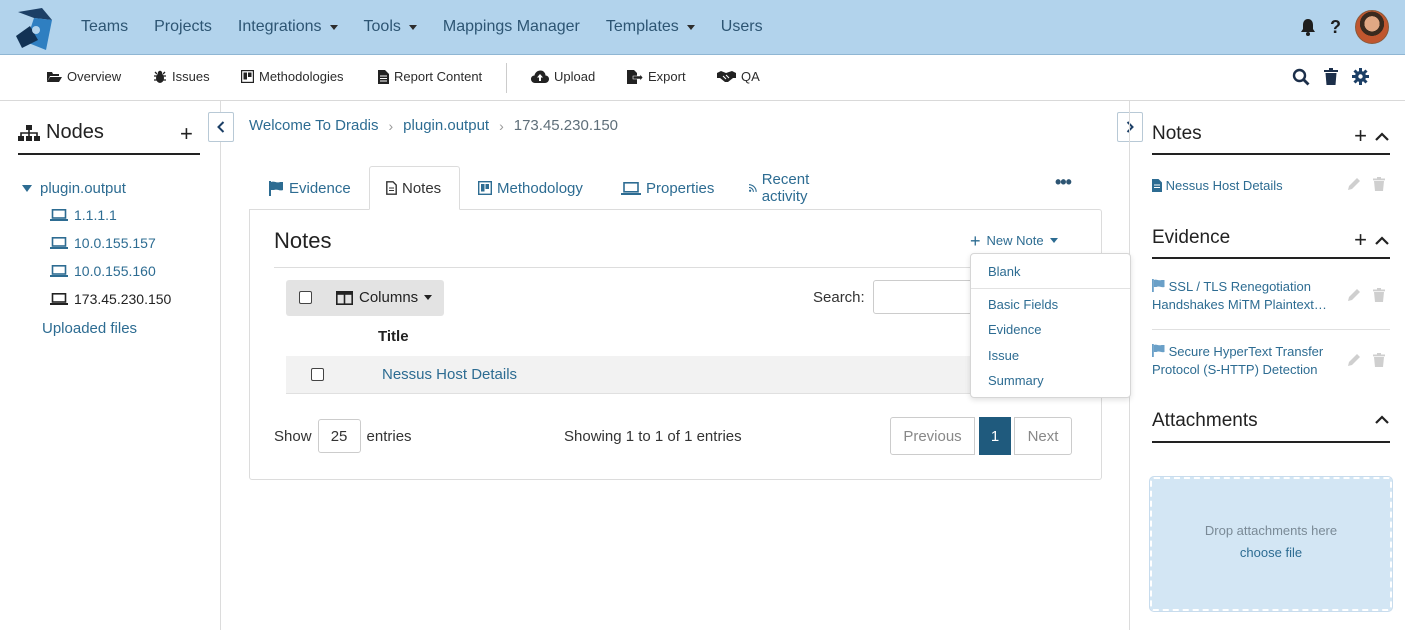 Image resolution: width=1405 pixels, height=630 pixels. Describe the element at coordinates (650, 27) in the screenshot. I see `nav-templates: Templates` at that location.